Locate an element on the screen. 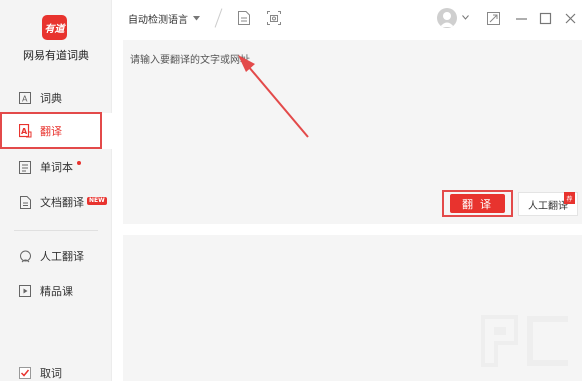 The width and height of the screenshot is (582, 381). sidebar-item-course: 精品课 is located at coordinates (56, 291).